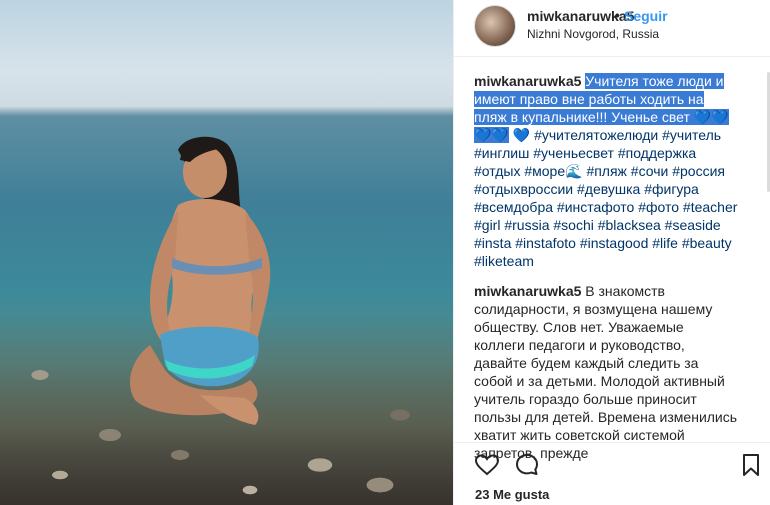 This screenshot has height=505, width=770. What do you see at coordinates (646, 16) in the screenshot?
I see `follow-button: Seguir` at bounding box center [646, 16].